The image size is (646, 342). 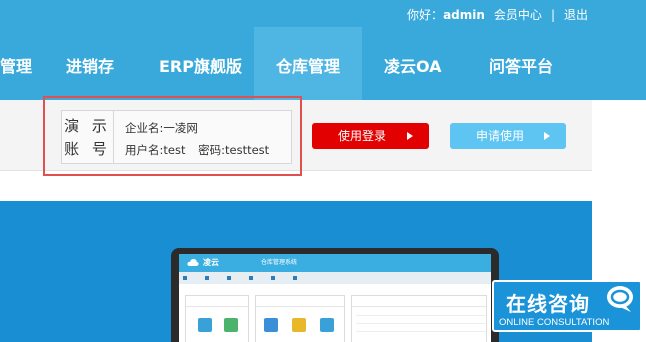 I want to click on nav-item-label: 问答平台, so click(x=521, y=66).